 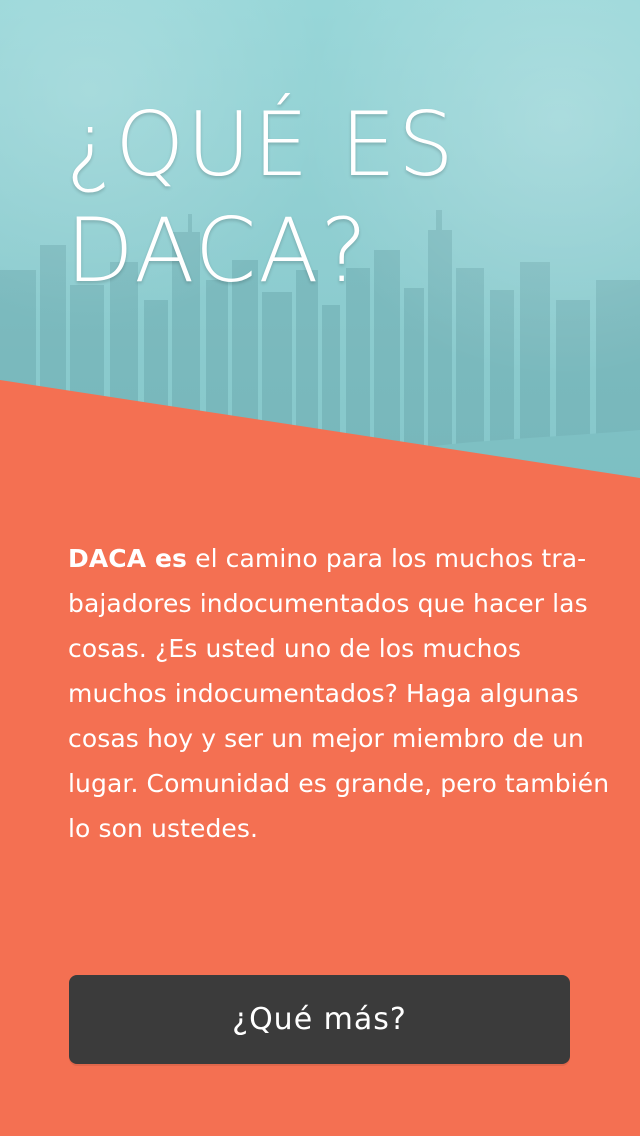 What do you see at coordinates (295, 648) in the screenshot?
I see `description-line-3: cosas. ¿Es usted uno de los muchos` at bounding box center [295, 648].